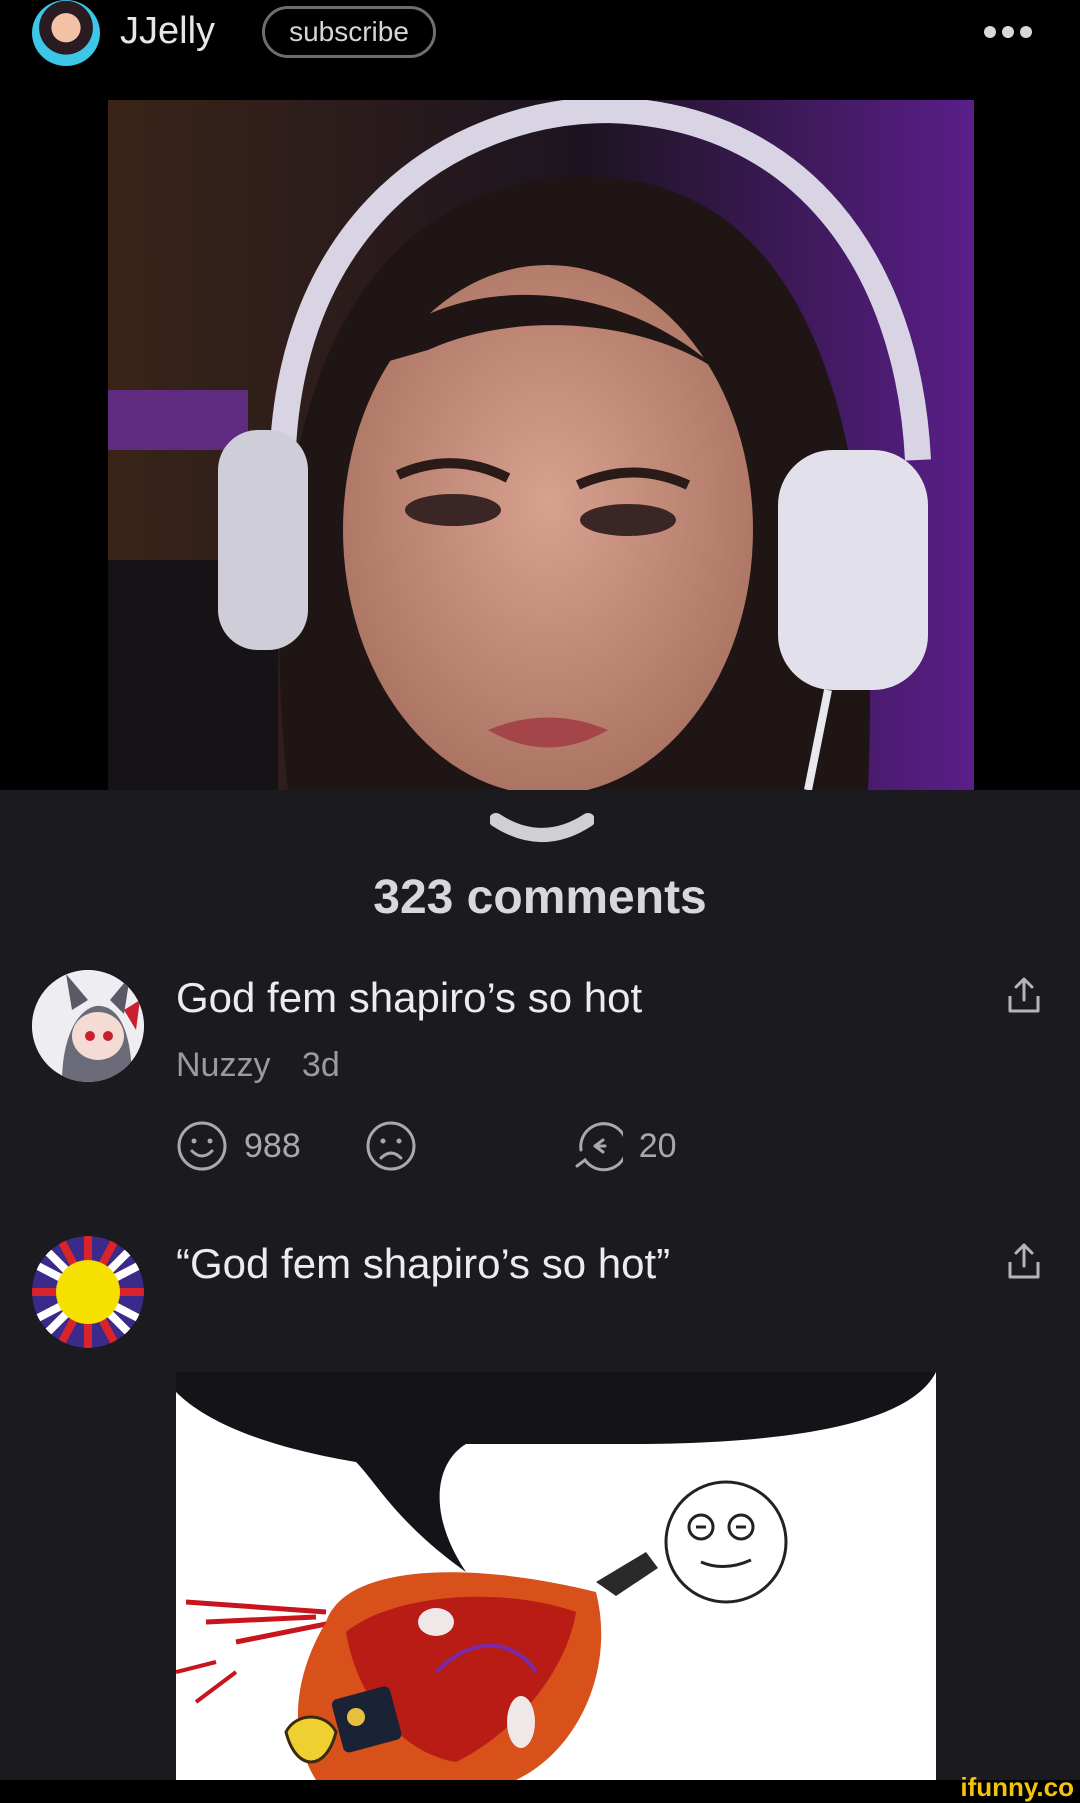 Image resolution: width=1080 pixels, height=1803 pixels. I want to click on comment-reactions: 988 20, so click(426, 1146).